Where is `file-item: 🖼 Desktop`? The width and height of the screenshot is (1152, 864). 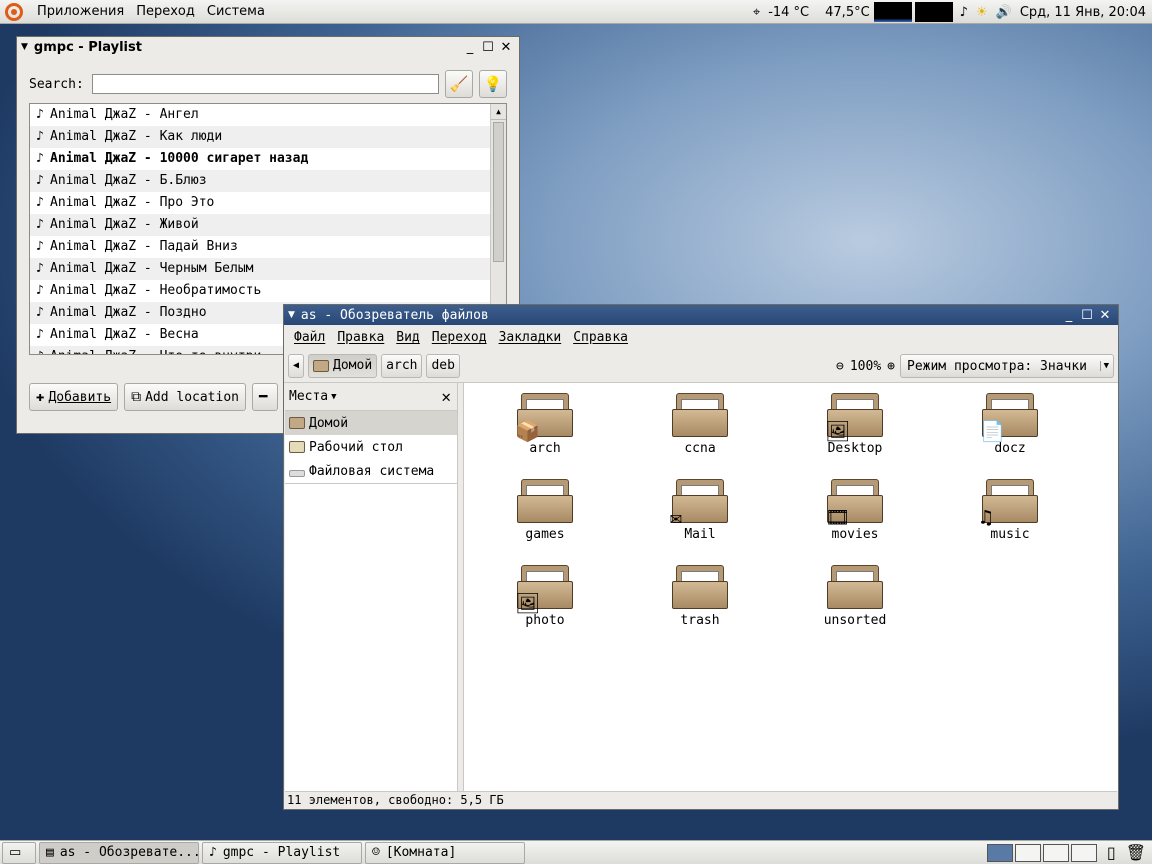
file-item: 🖼 Desktop is located at coordinates (855, 421).